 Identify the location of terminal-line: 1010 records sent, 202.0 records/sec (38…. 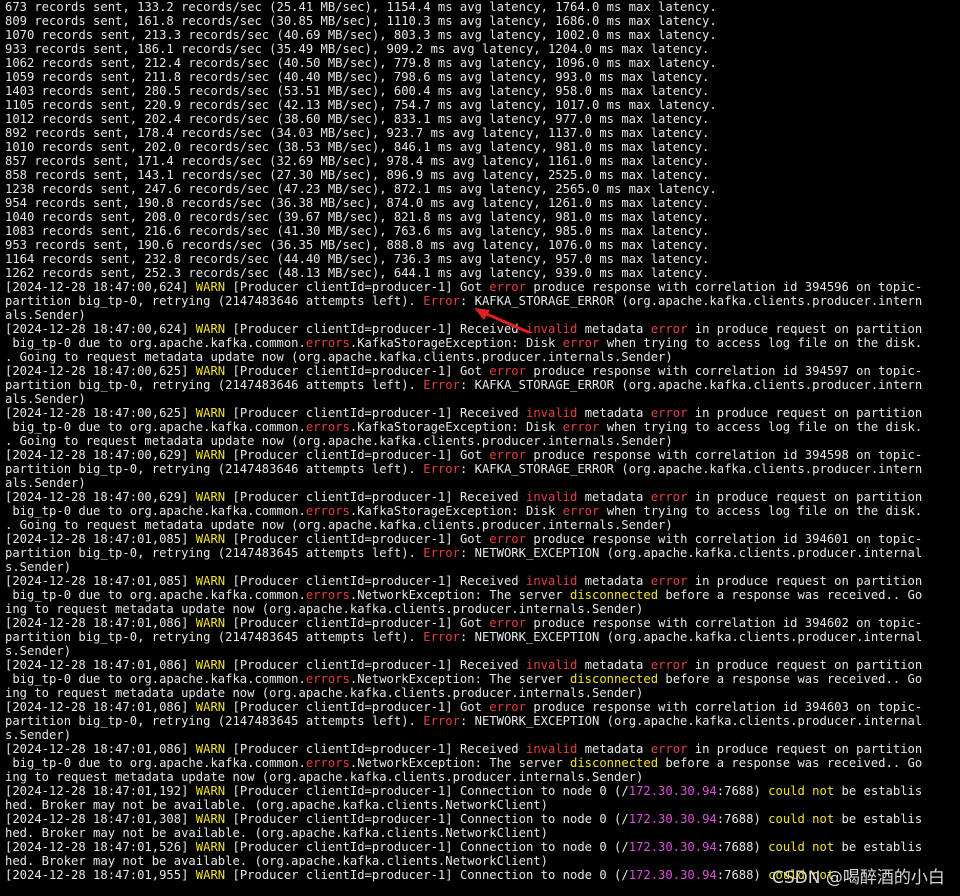
(357, 147).